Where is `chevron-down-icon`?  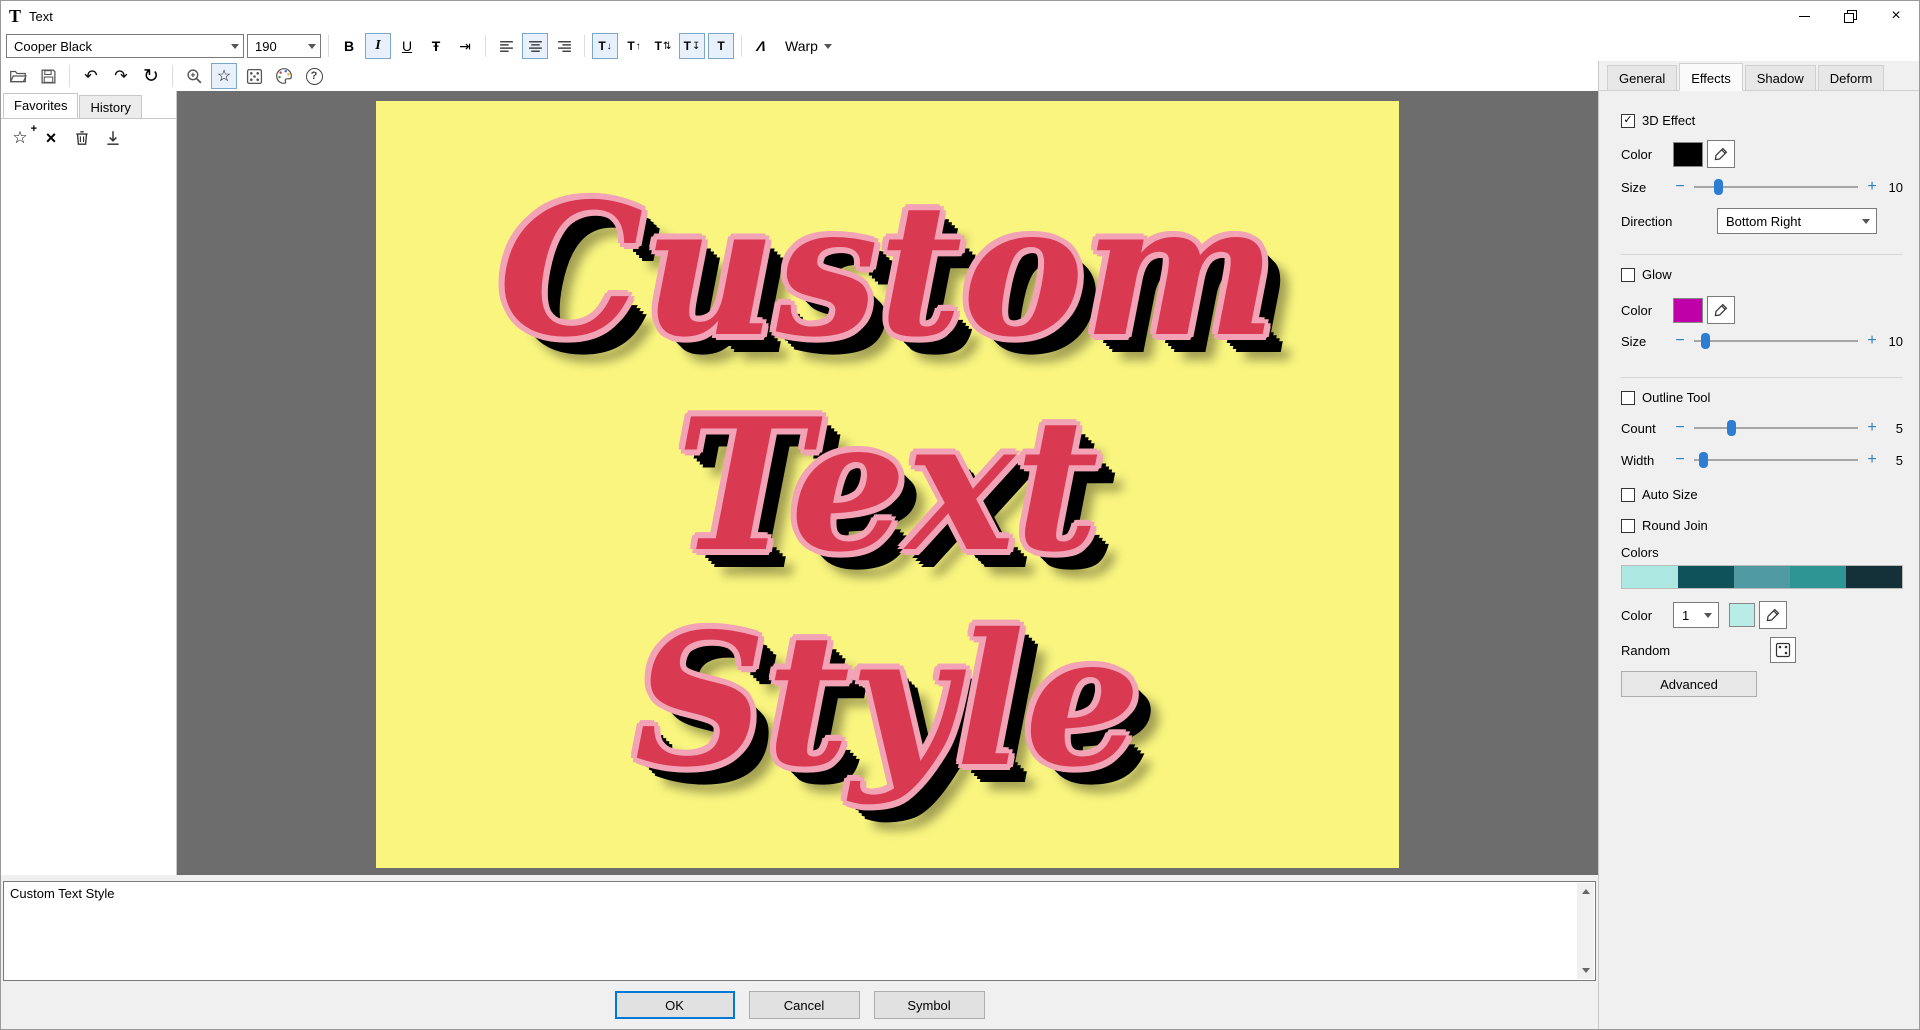
chevron-down-icon is located at coordinates (1866, 221).